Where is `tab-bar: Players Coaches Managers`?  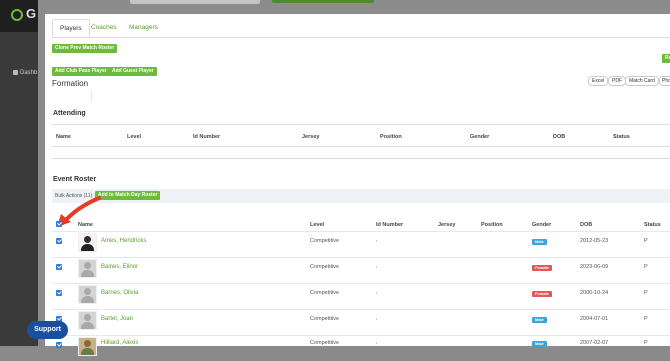
tab-bar: Players Coaches Managers is located at coordinates (361, 28).